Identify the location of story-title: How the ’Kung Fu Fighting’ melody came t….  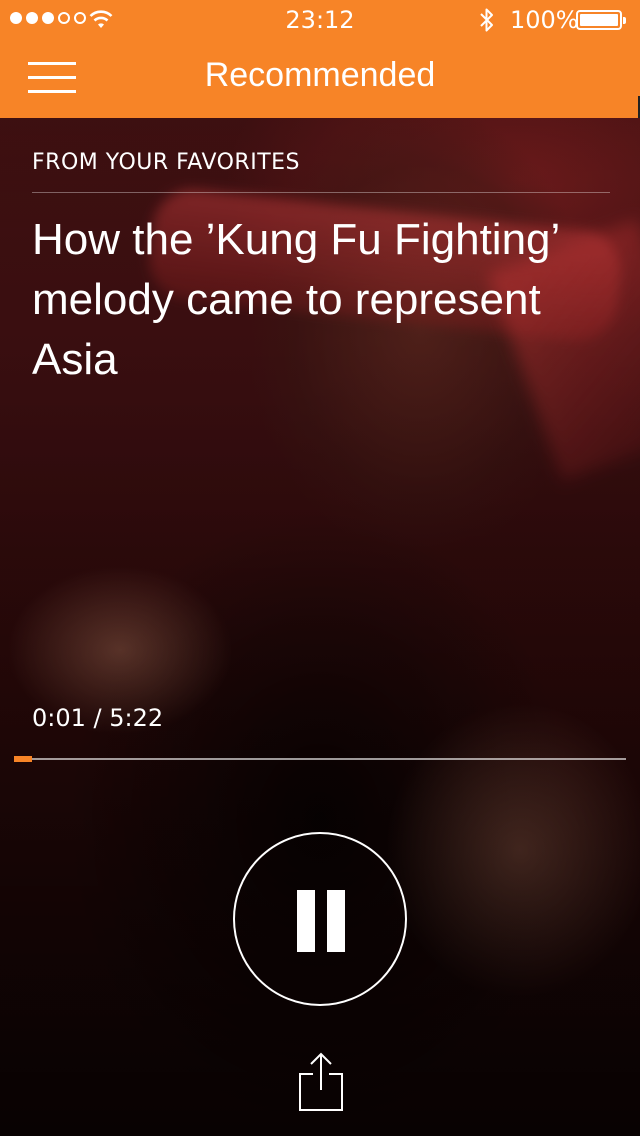
(322, 300).